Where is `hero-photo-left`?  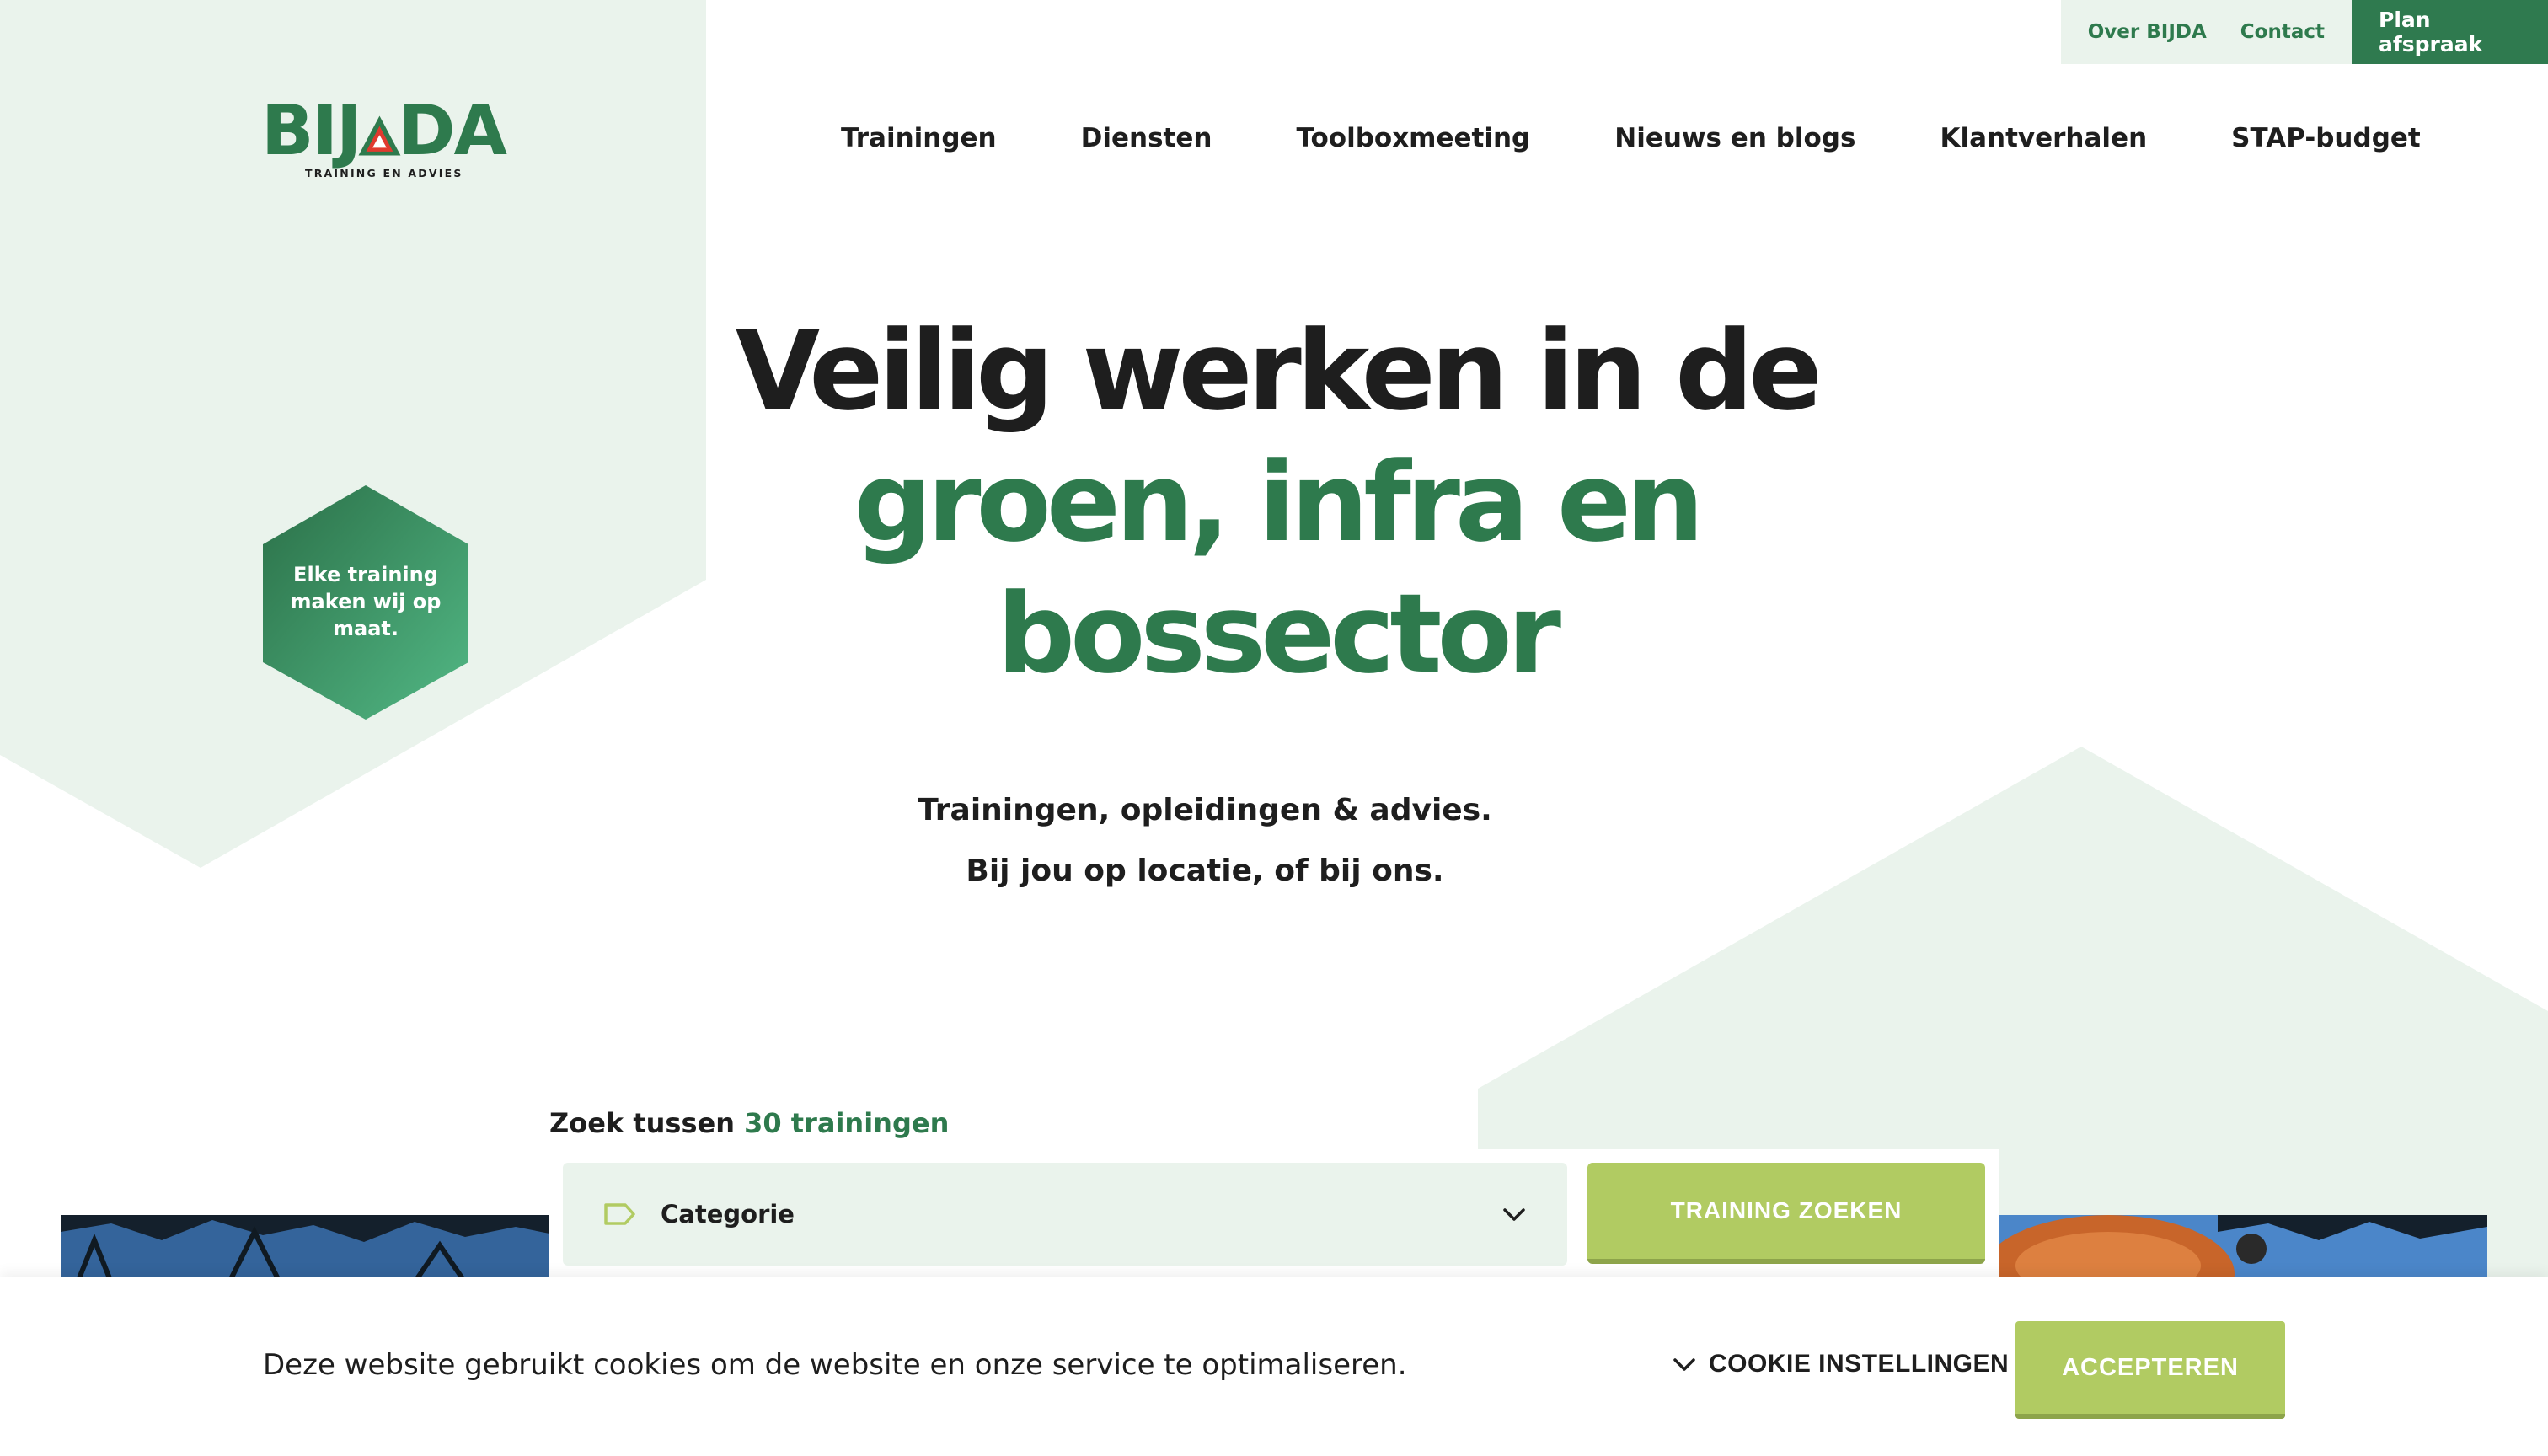
hero-photo-left is located at coordinates (305, 1248).